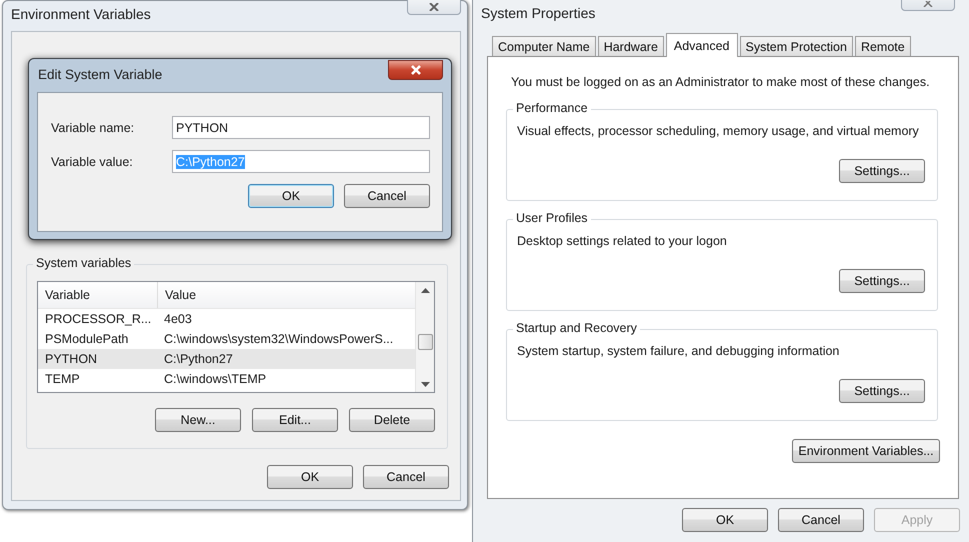 This screenshot has width=969, height=542. Describe the element at coordinates (544, 46) in the screenshot. I see `tab: Computer Name` at that location.